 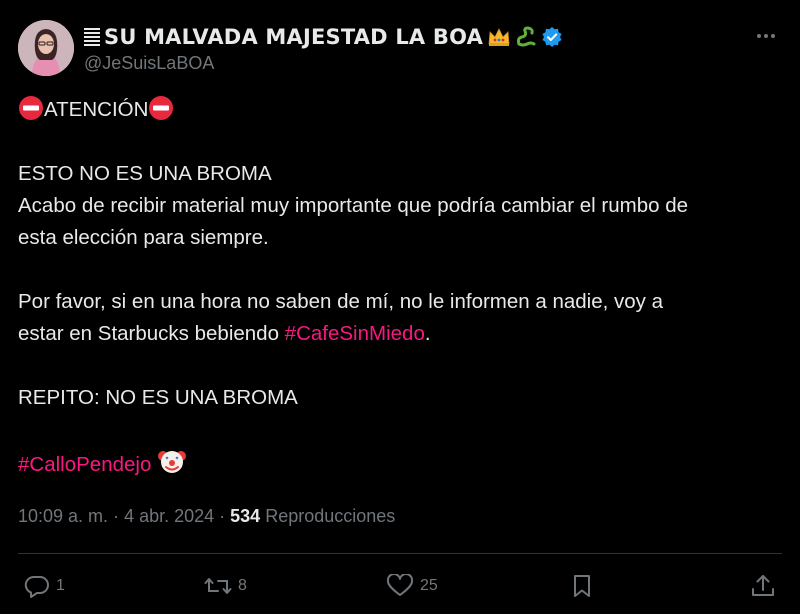 I want to click on views-count: 534, so click(x=245, y=516).